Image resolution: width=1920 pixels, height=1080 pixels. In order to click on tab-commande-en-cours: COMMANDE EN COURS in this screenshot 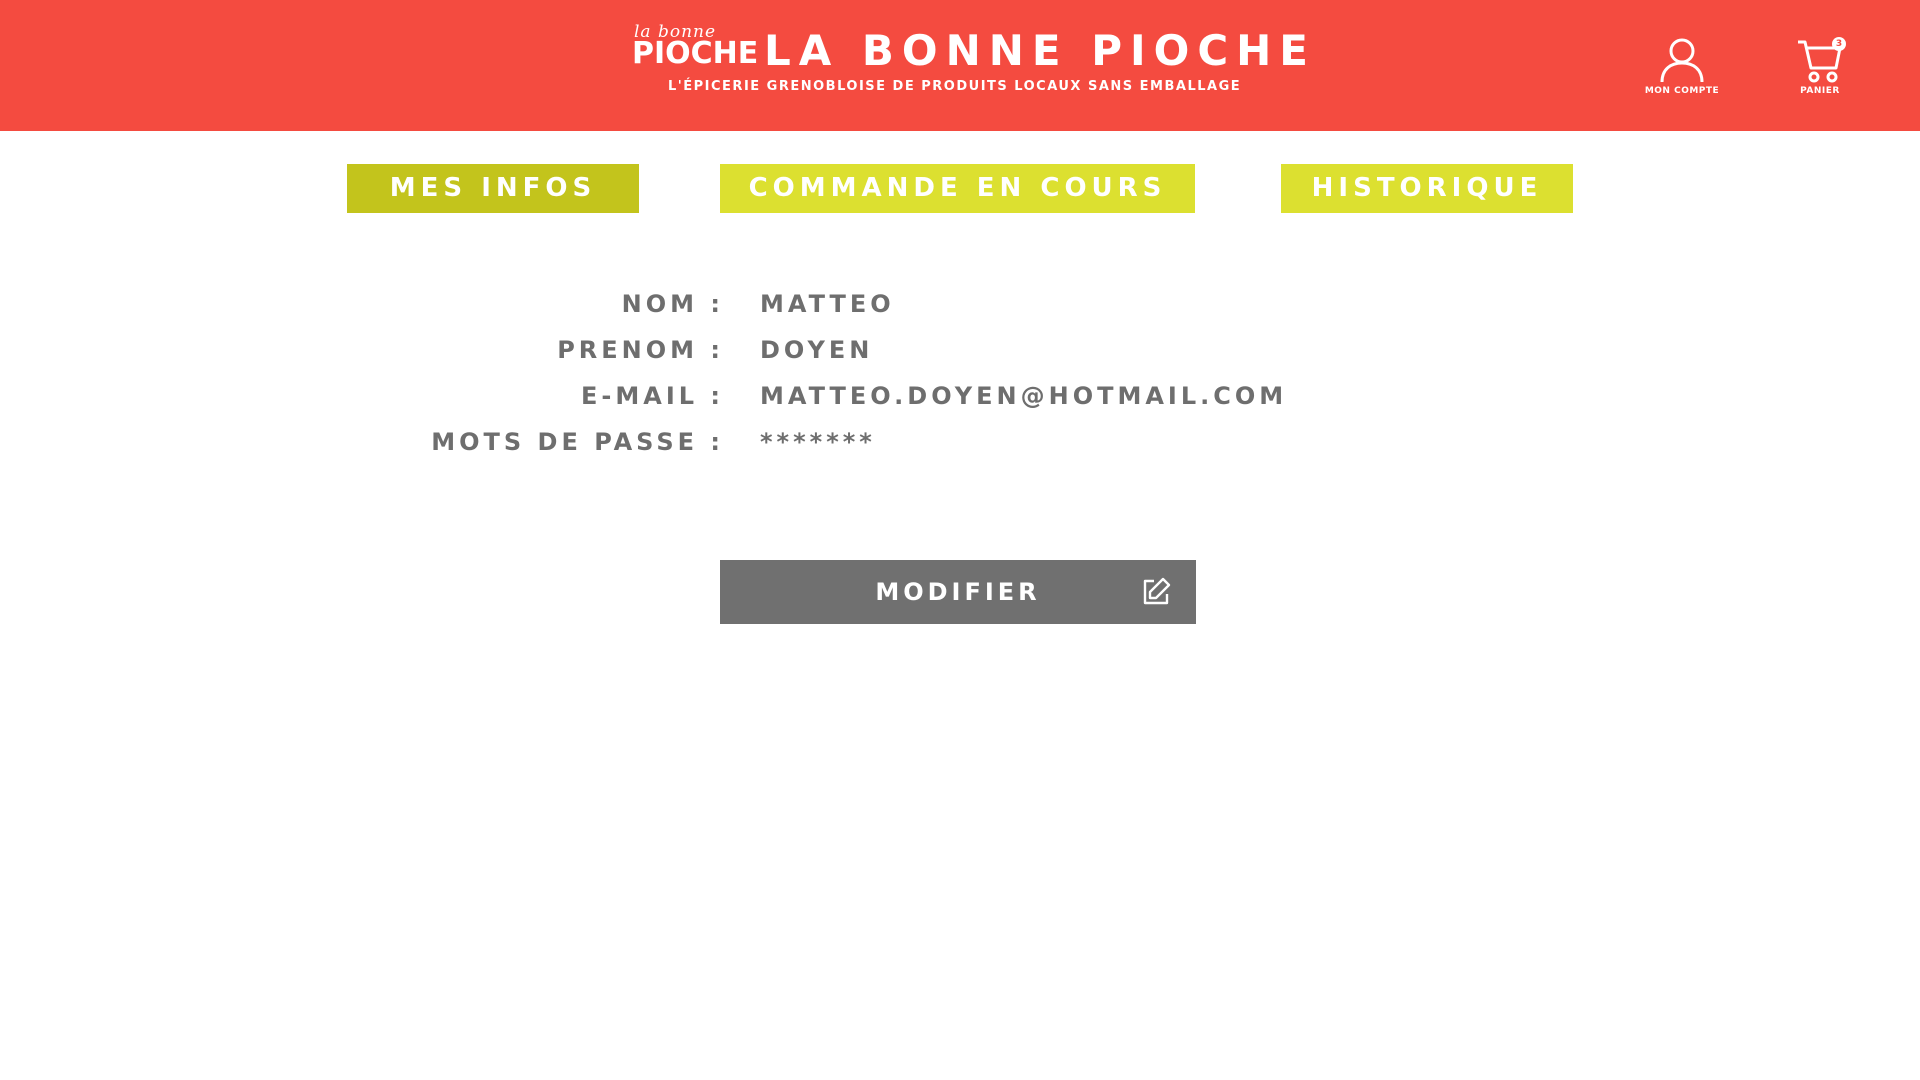, I will do `click(957, 188)`.